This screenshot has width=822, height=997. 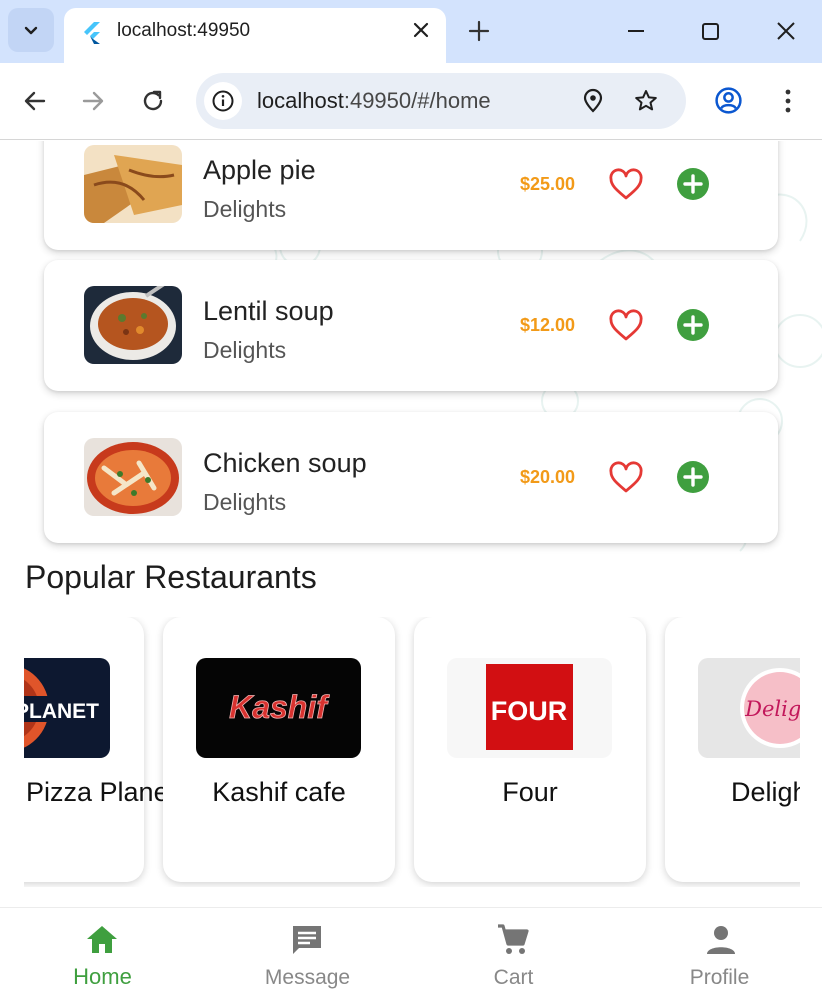 I want to click on flutter-icon, so click(x=92, y=33).